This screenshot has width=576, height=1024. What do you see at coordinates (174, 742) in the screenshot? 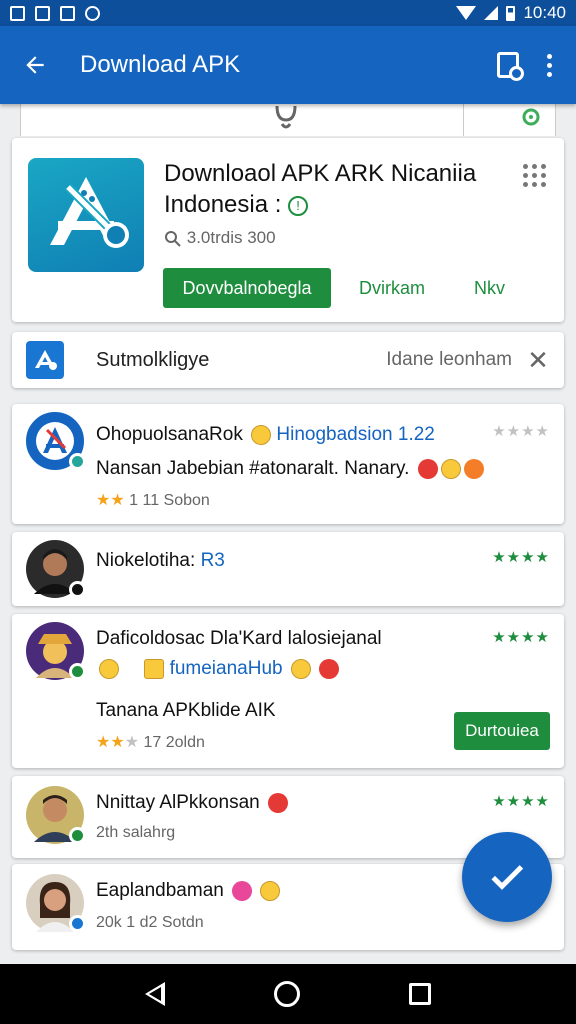
I see `review-meta-text: 17 2oldn` at bounding box center [174, 742].